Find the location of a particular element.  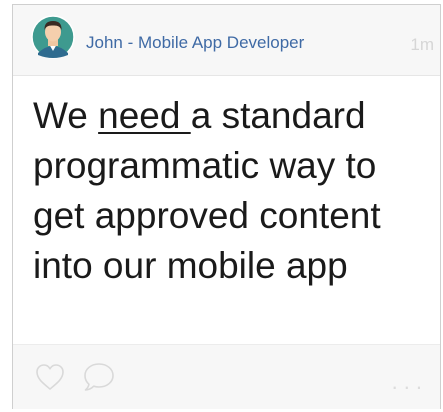

comment-button is located at coordinates (99, 377).